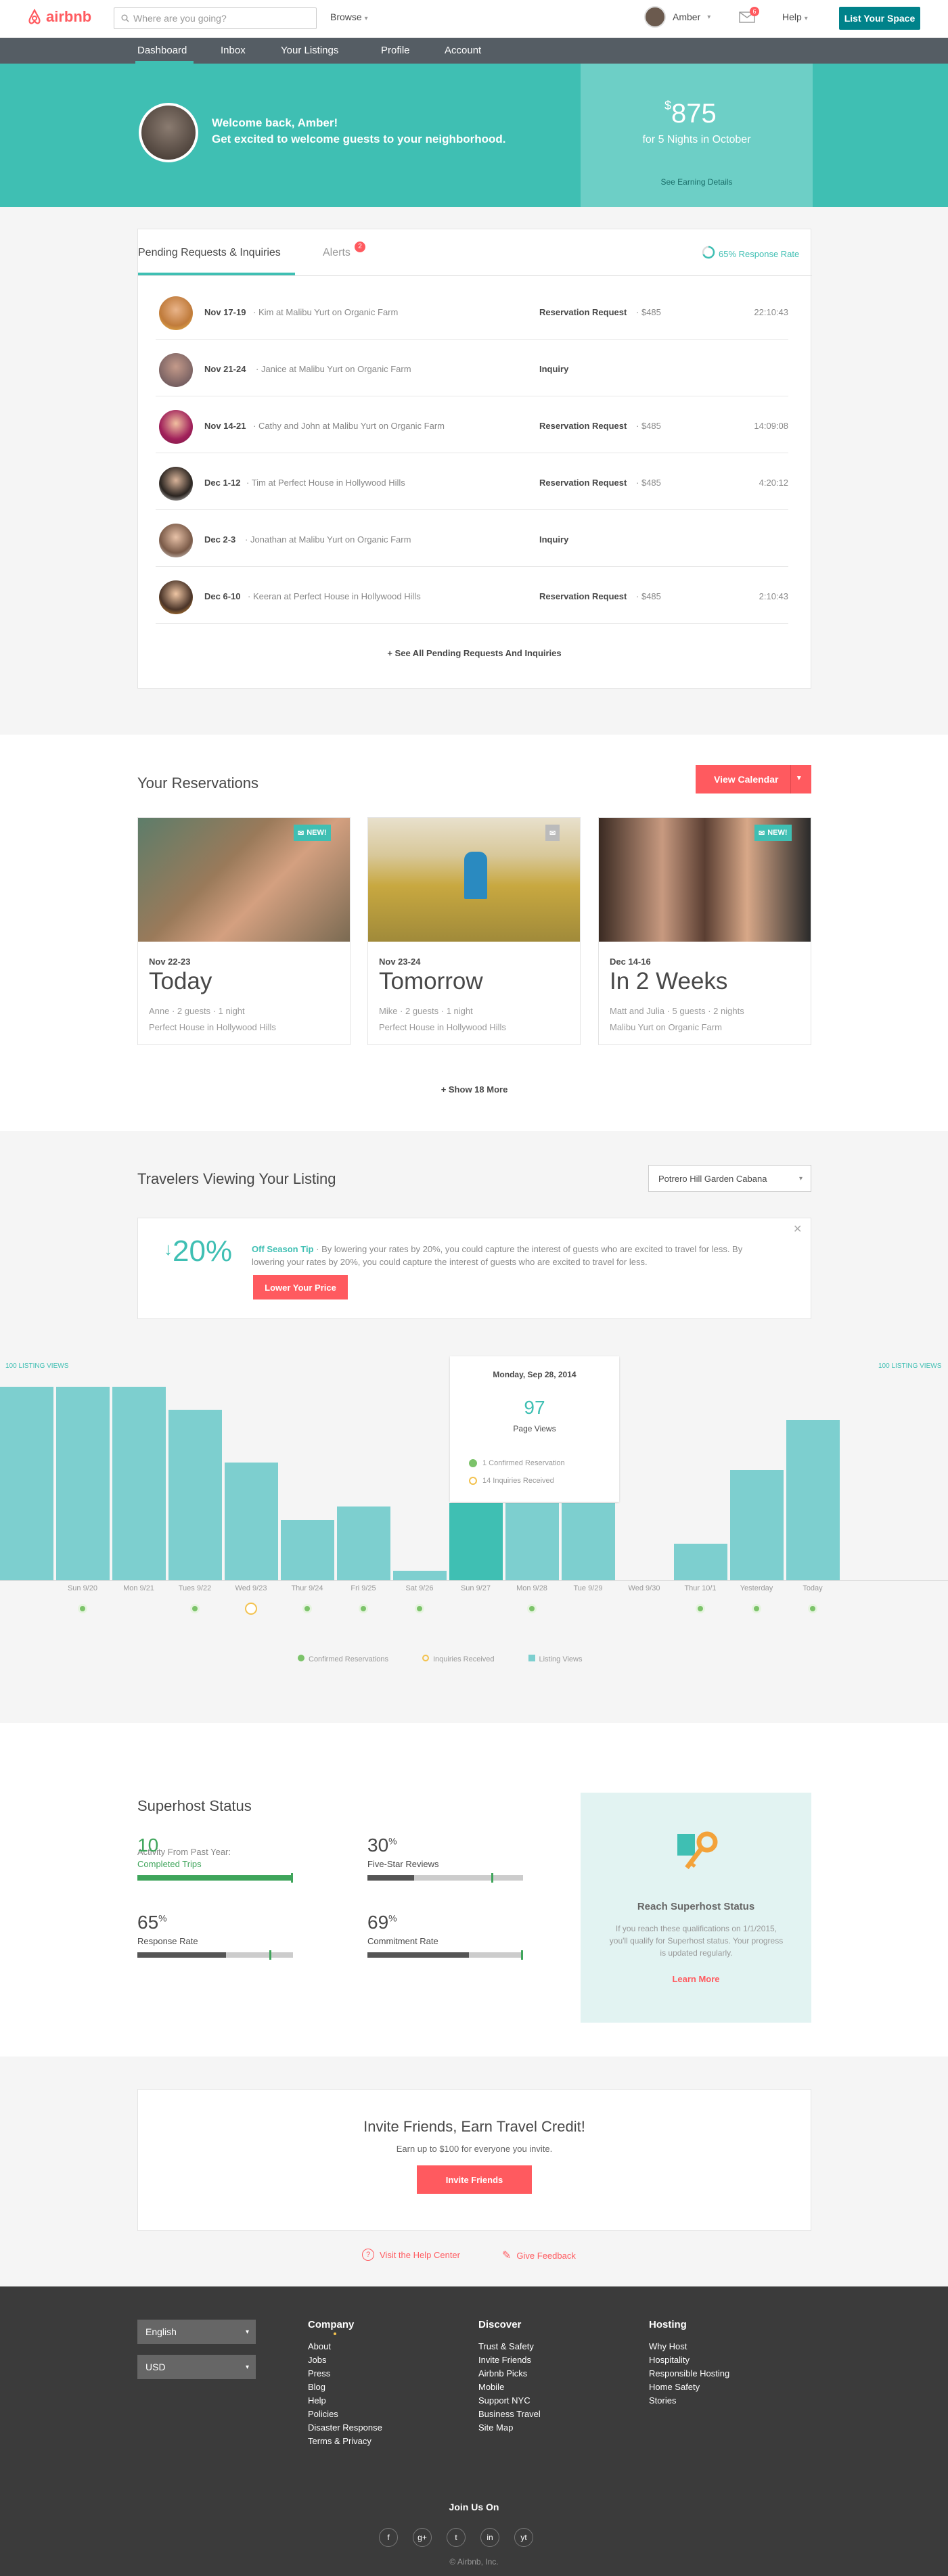 This screenshot has height=2576, width=948. What do you see at coordinates (799, 777) in the screenshot?
I see `caret-down-icon: ▾` at bounding box center [799, 777].